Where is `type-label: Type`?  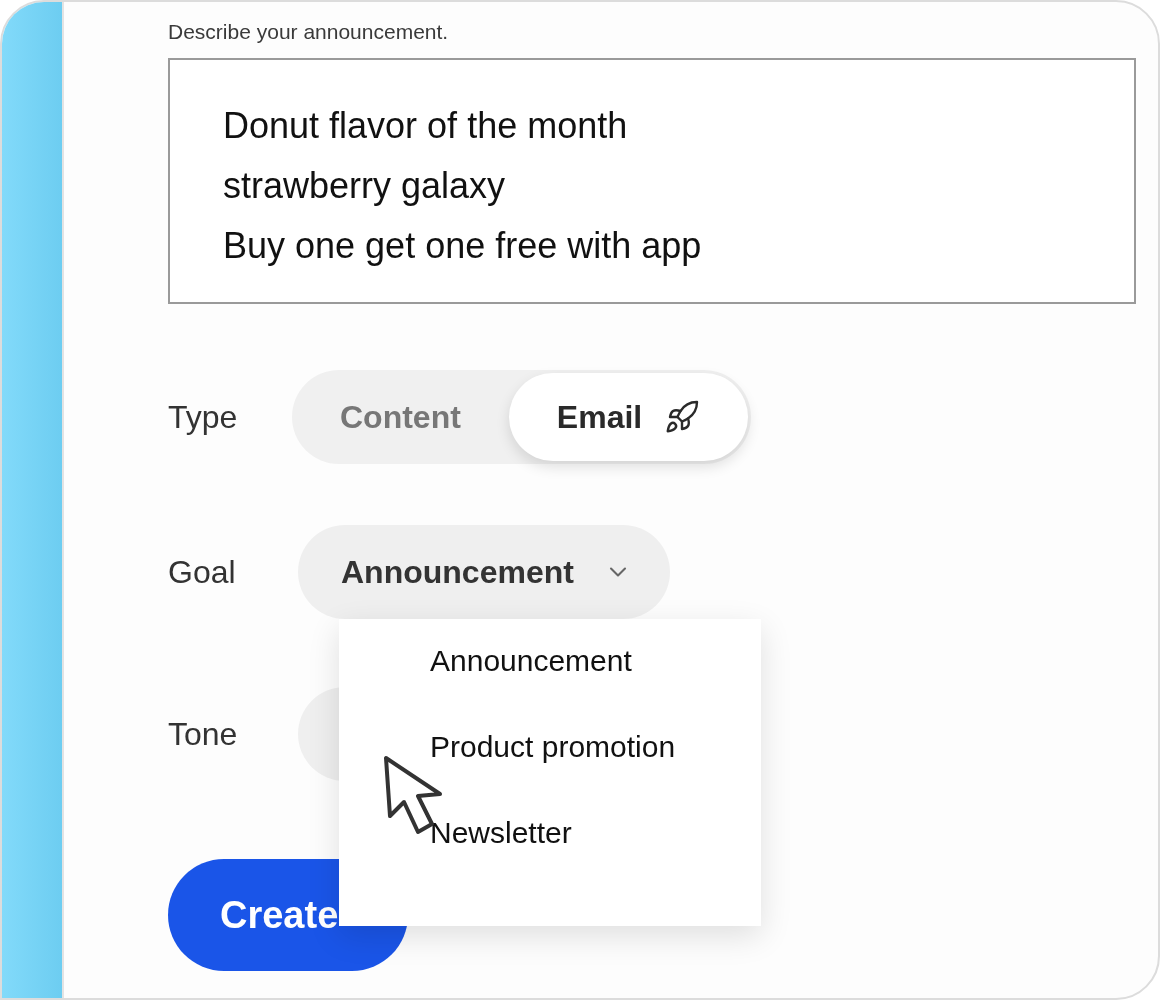 type-label: Type is located at coordinates (203, 417).